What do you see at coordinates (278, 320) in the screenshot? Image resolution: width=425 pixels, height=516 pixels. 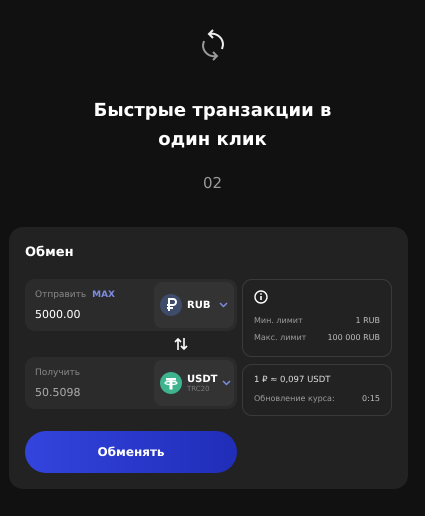 I see `limit-label: Мин. лимит` at bounding box center [278, 320].